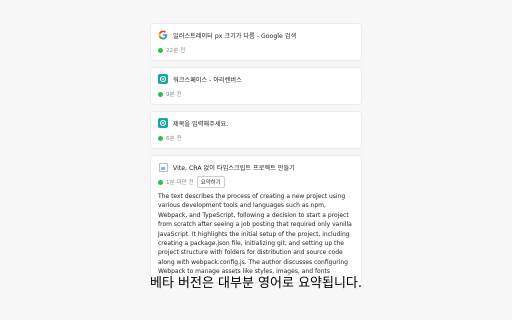  Describe the element at coordinates (163, 35) in the screenshot. I see `google-icon` at that location.